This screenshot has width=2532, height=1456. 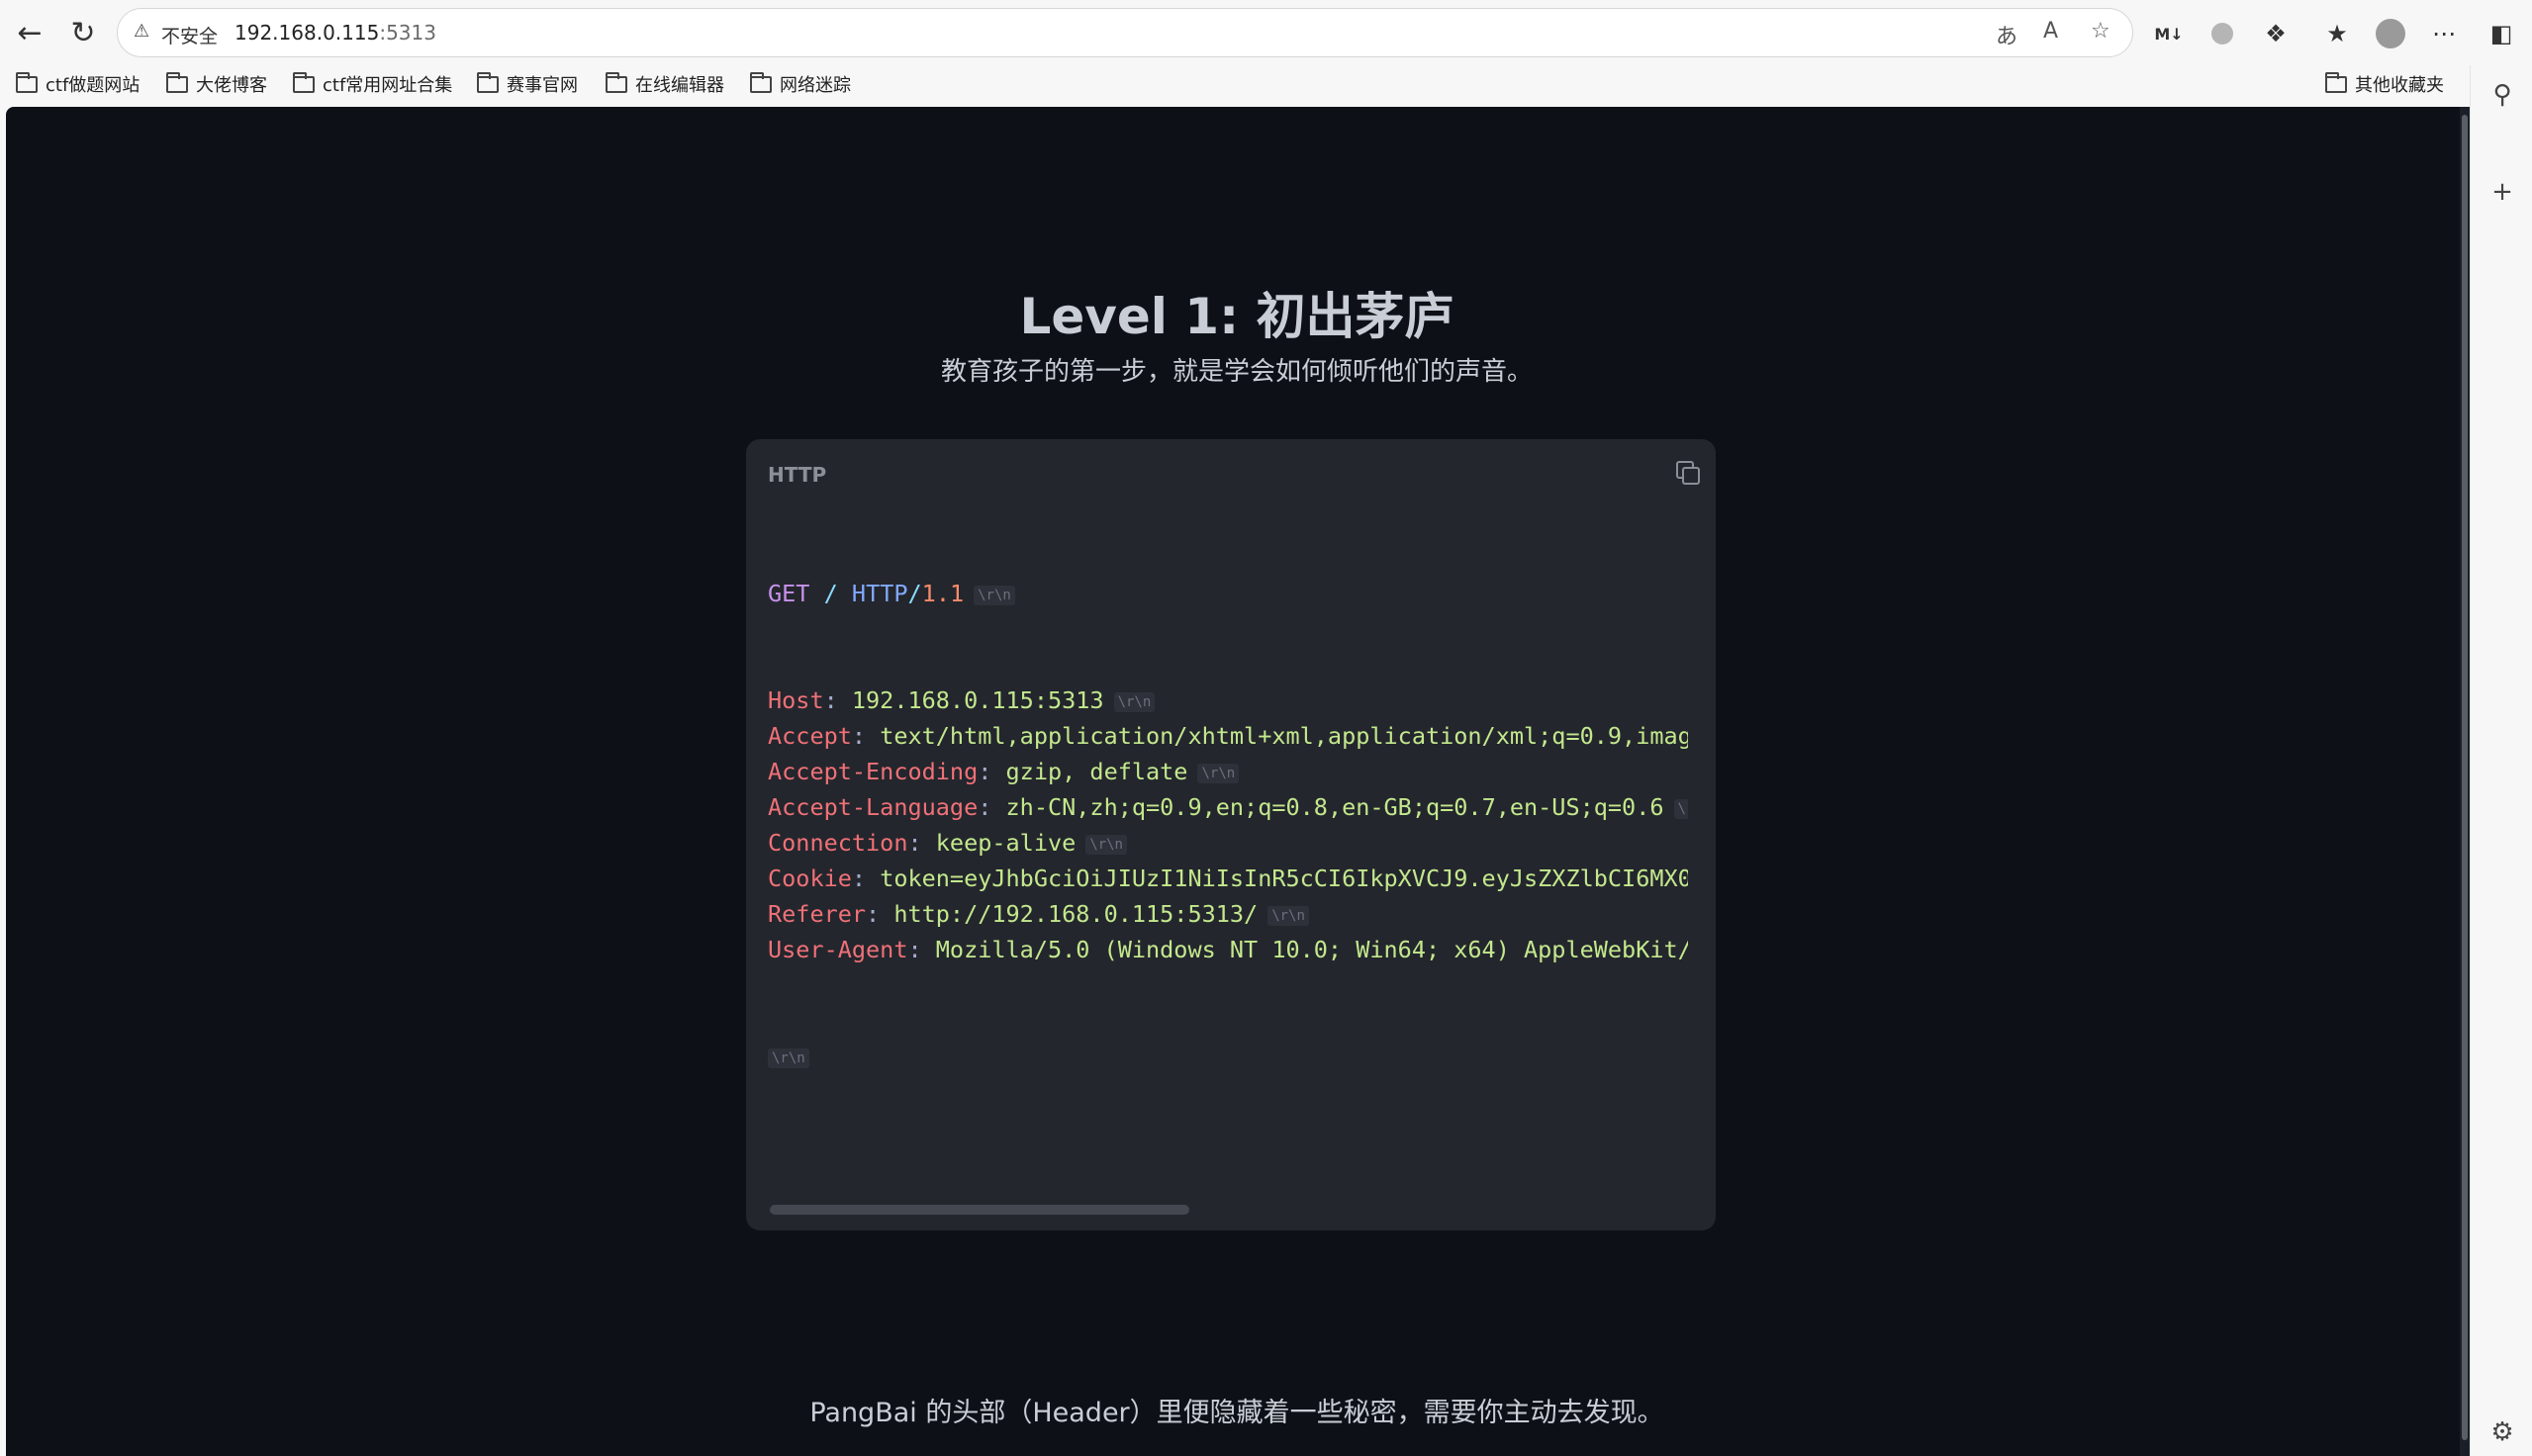 I want to click on header-line: Host: 192.168.0.115:5313 \r\n, so click(x=1228, y=700).